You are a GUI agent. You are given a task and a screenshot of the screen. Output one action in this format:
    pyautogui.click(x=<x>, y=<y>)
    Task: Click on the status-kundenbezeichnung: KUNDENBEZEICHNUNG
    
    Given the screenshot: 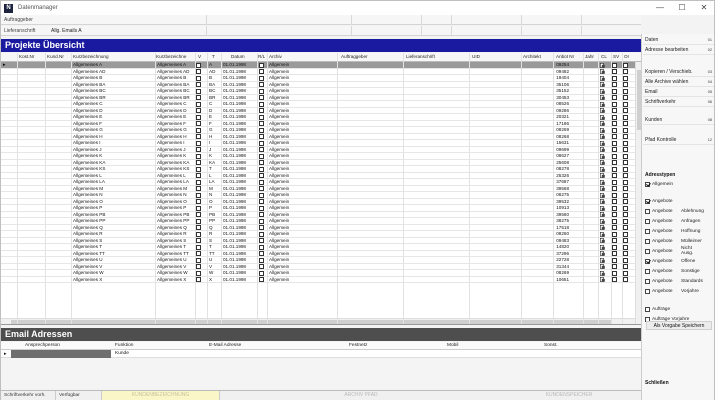 What is the action you would take?
    pyautogui.click(x=160, y=395)
    